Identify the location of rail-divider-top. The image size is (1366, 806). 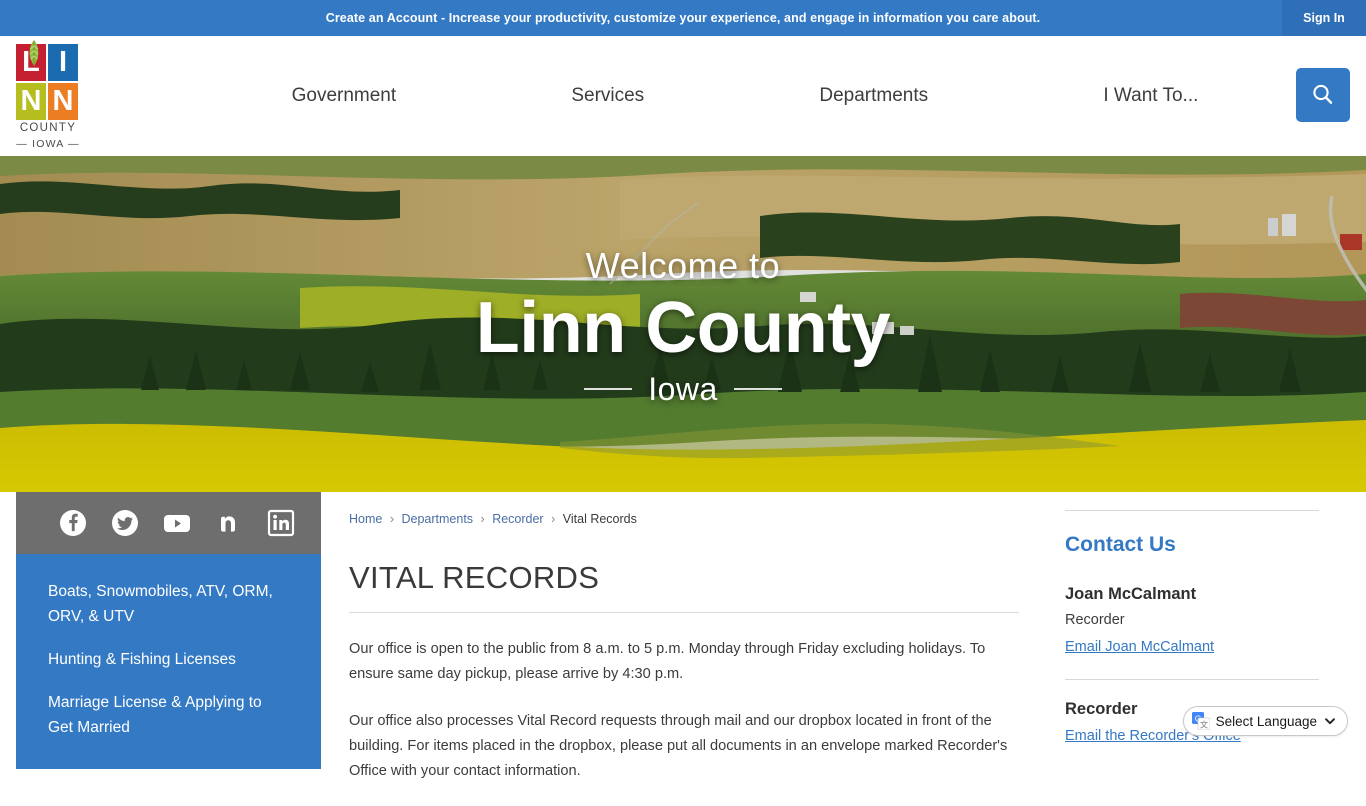
(1192, 510).